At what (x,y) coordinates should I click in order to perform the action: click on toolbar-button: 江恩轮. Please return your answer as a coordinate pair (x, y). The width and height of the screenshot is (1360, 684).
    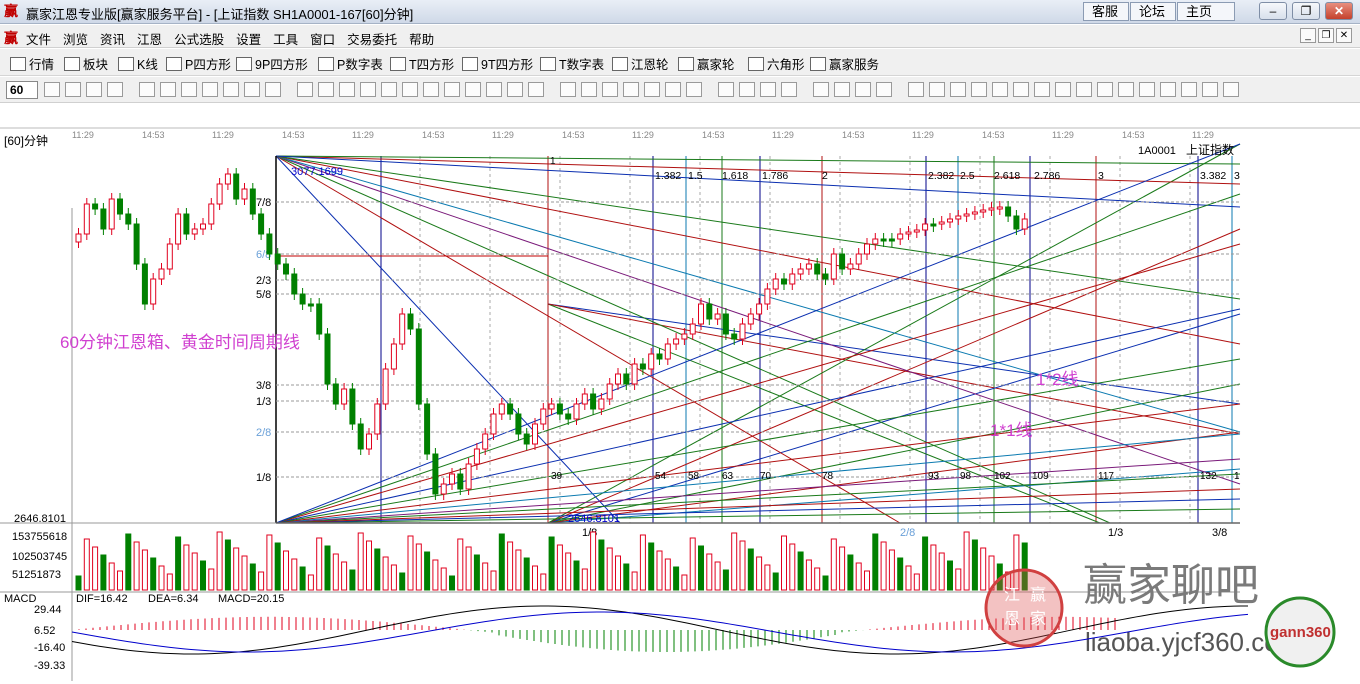
    Looking at the image, I should click on (640, 63).